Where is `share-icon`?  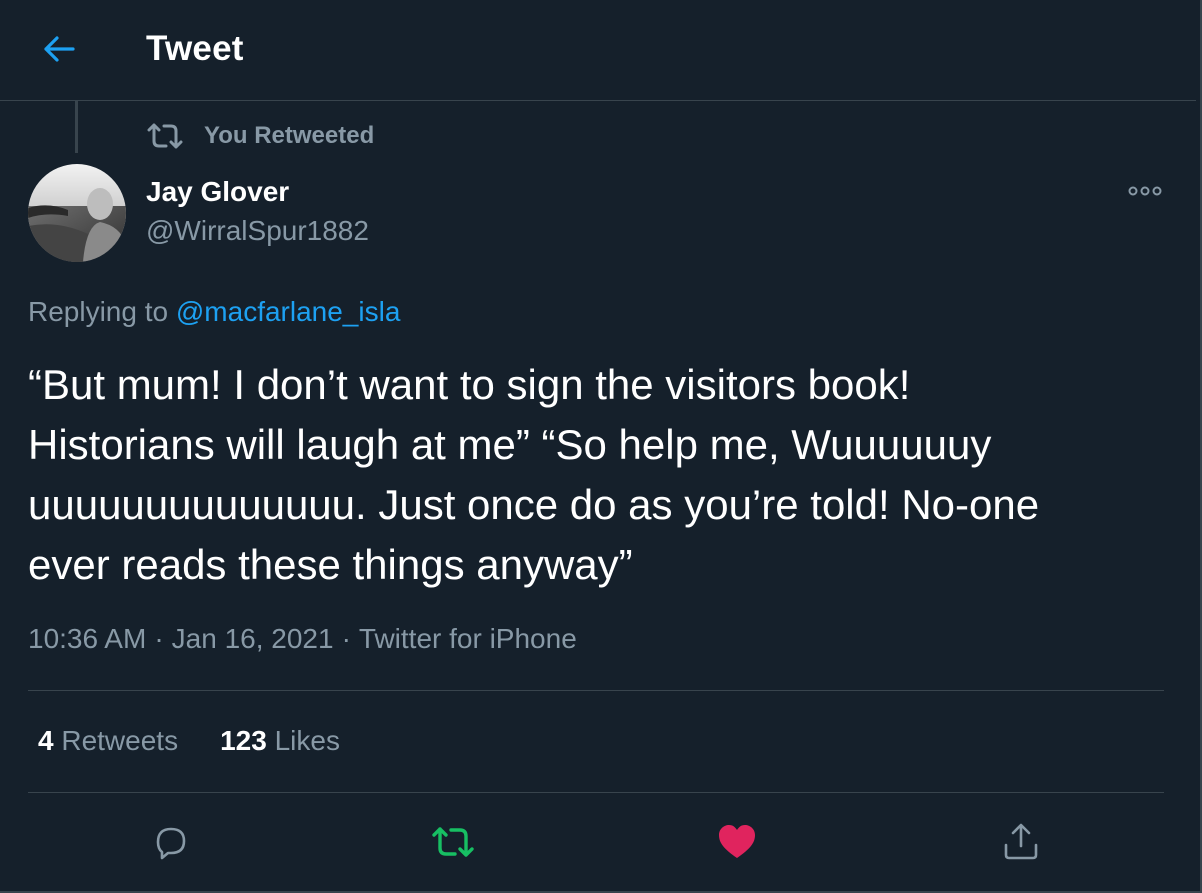
share-icon is located at coordinates (1021, 841).